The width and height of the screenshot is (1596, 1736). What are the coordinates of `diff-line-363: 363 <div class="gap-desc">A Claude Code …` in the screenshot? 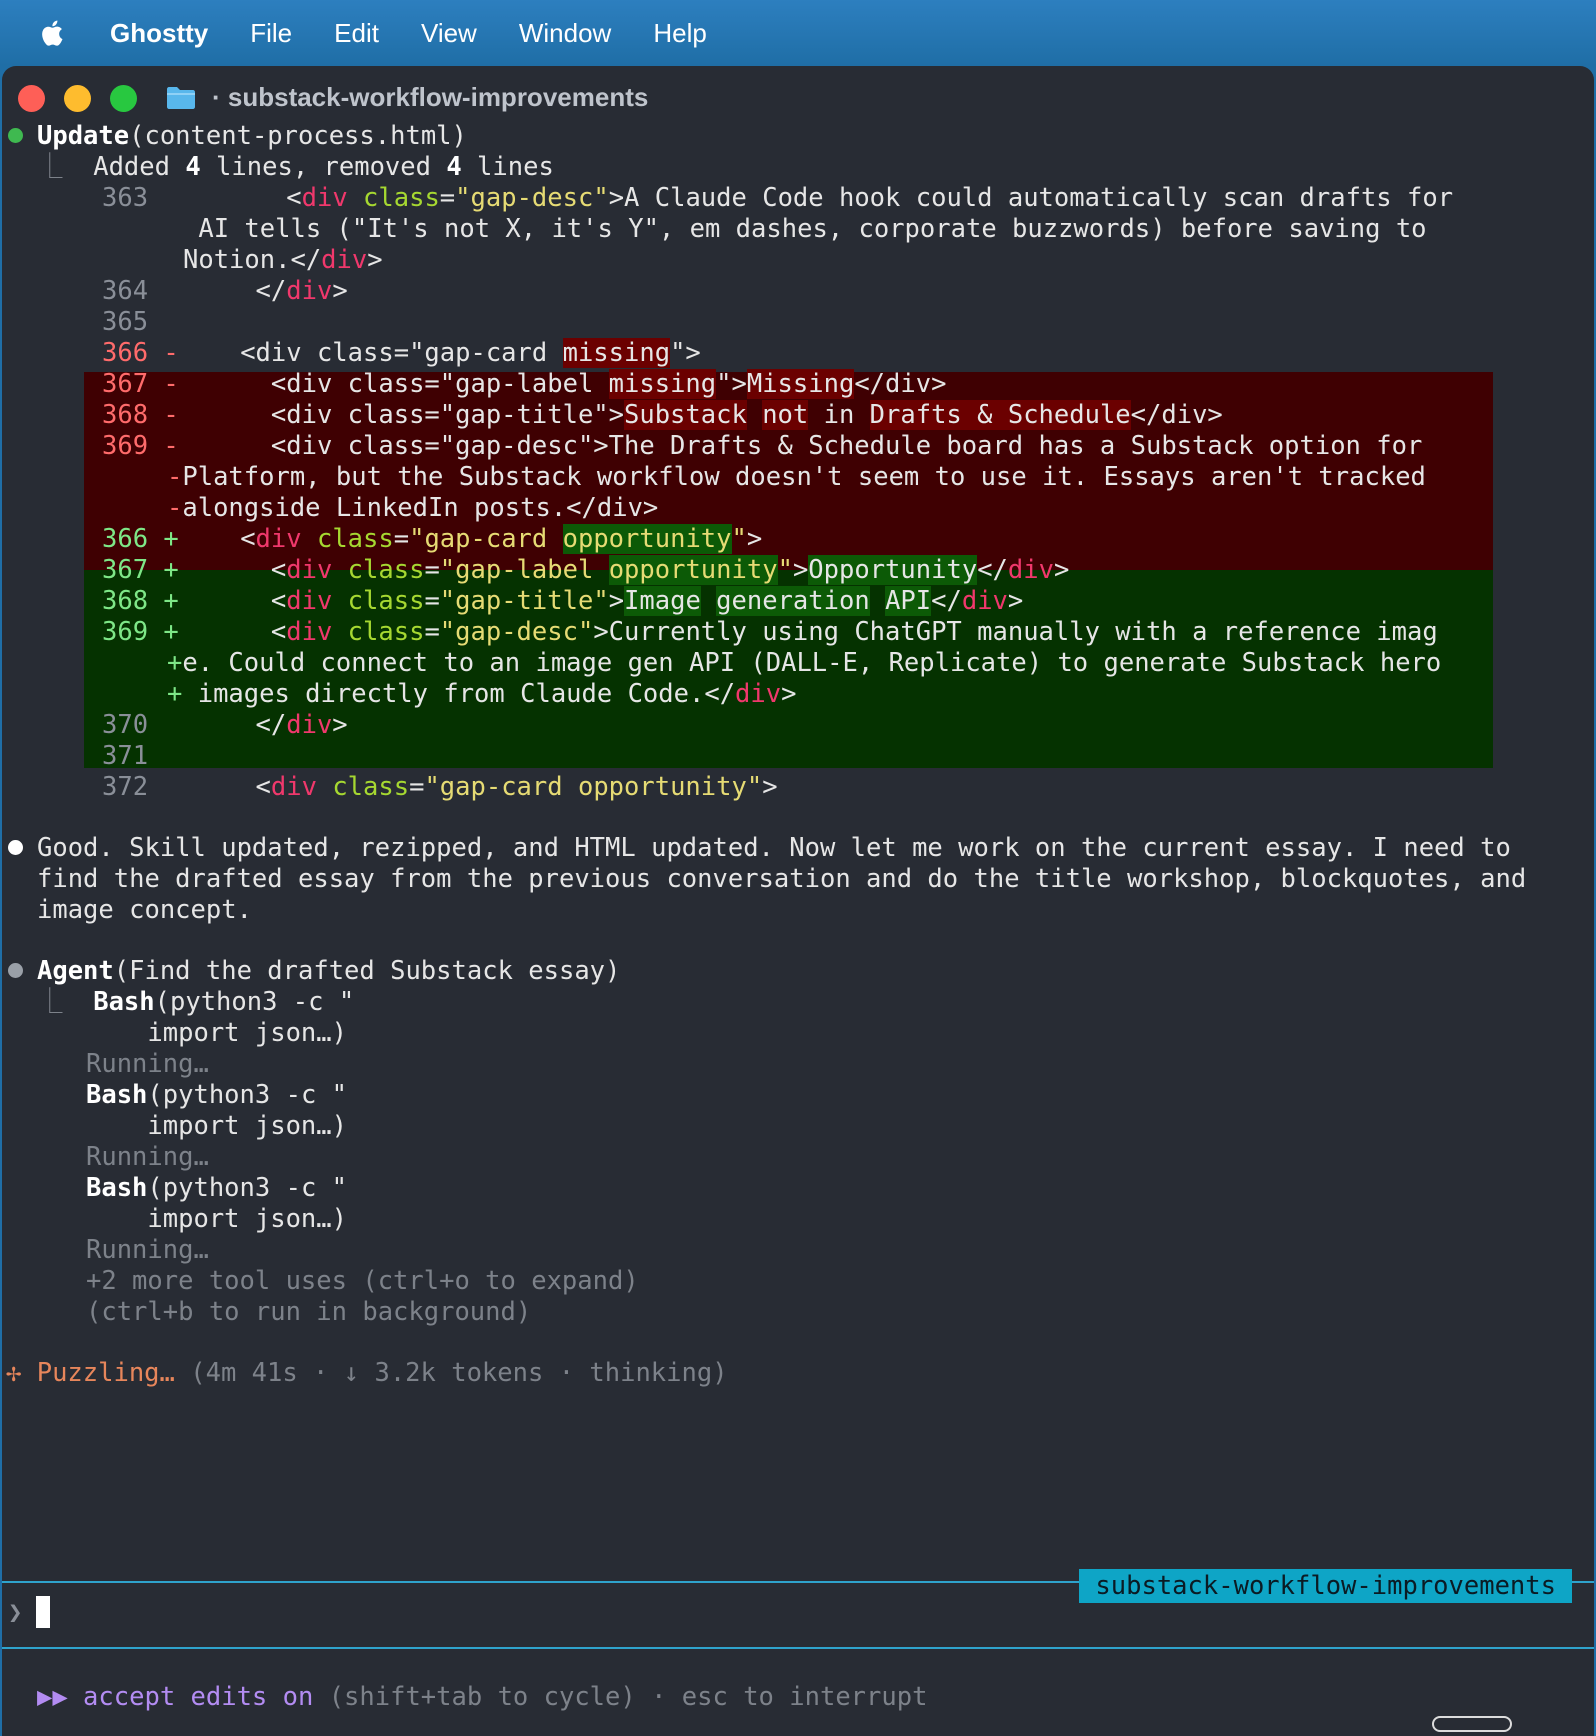 It's located at (778, 198).